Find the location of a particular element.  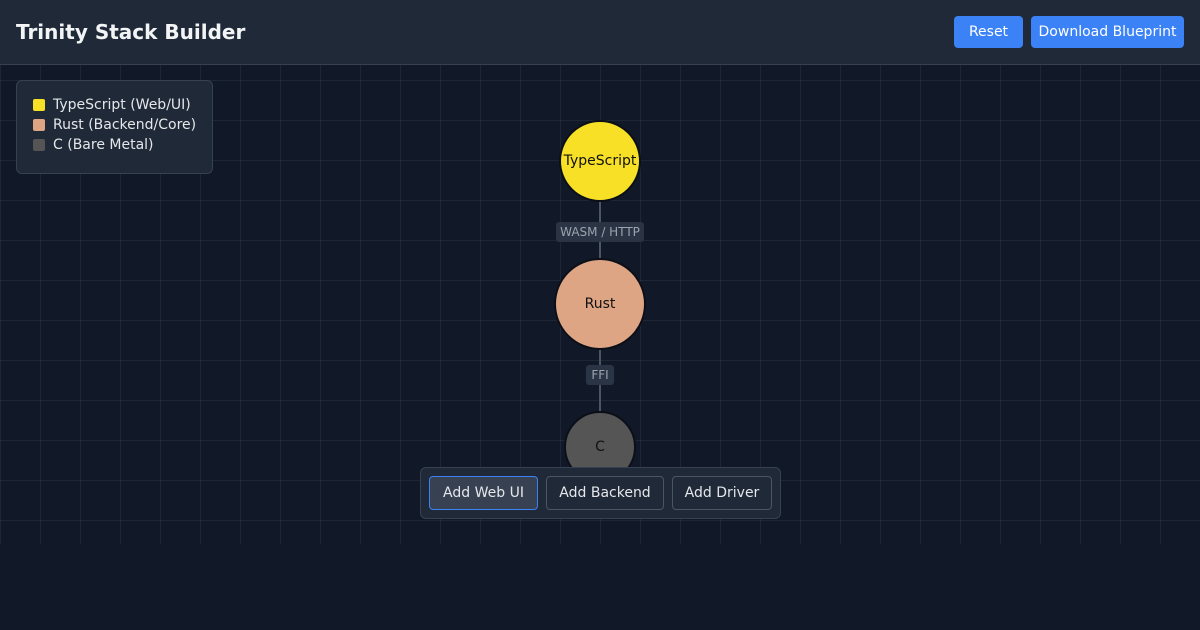

reset-button: Reset is located at coordinates (988, 32).